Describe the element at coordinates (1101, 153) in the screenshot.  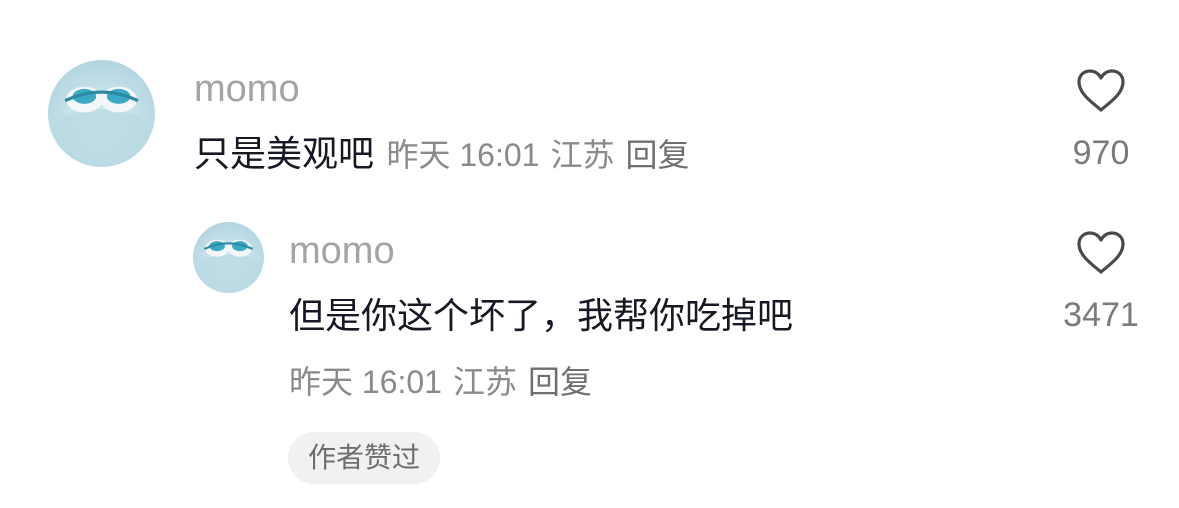
I see `like-count: 970` at that location.